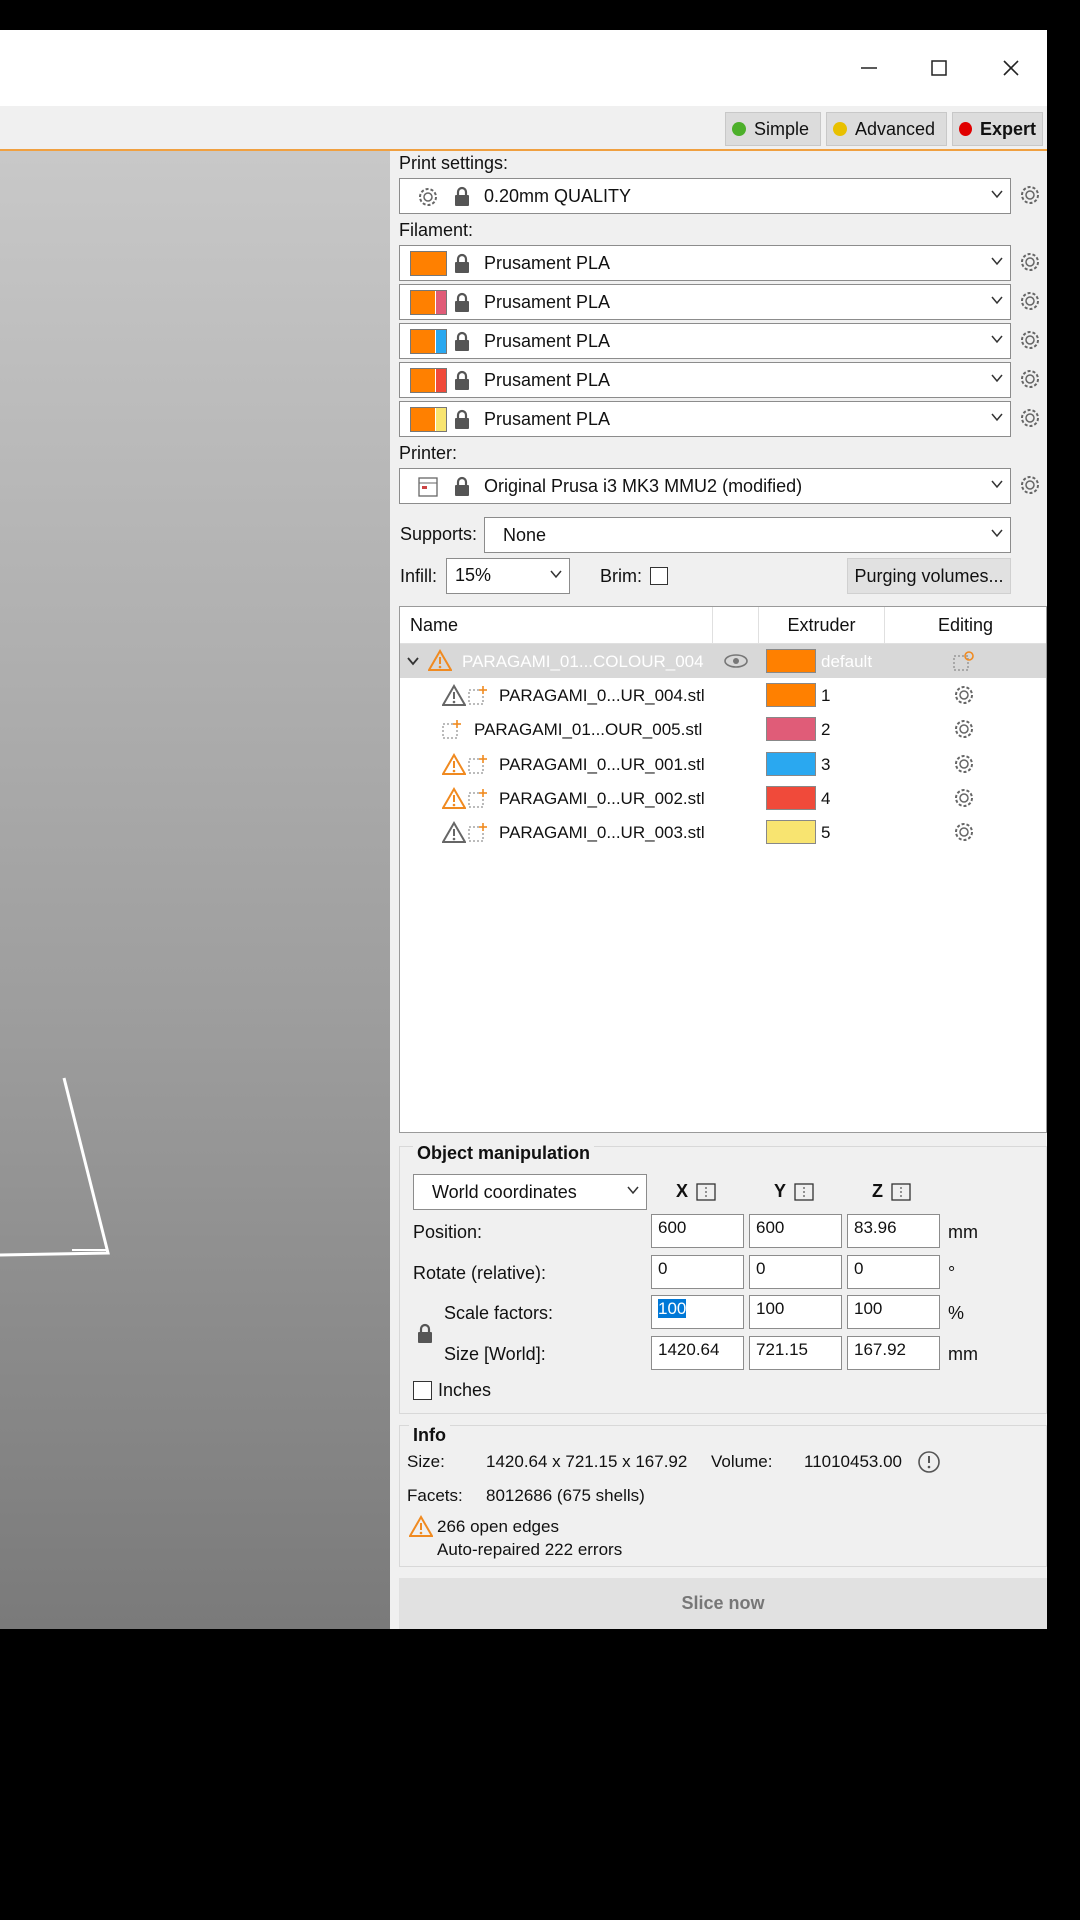 This screenshot has height=1920, width=1080. Describe the element at coordinates (1030, 195) in the screenshot. I see `print-settings-gear-icon` at that location.